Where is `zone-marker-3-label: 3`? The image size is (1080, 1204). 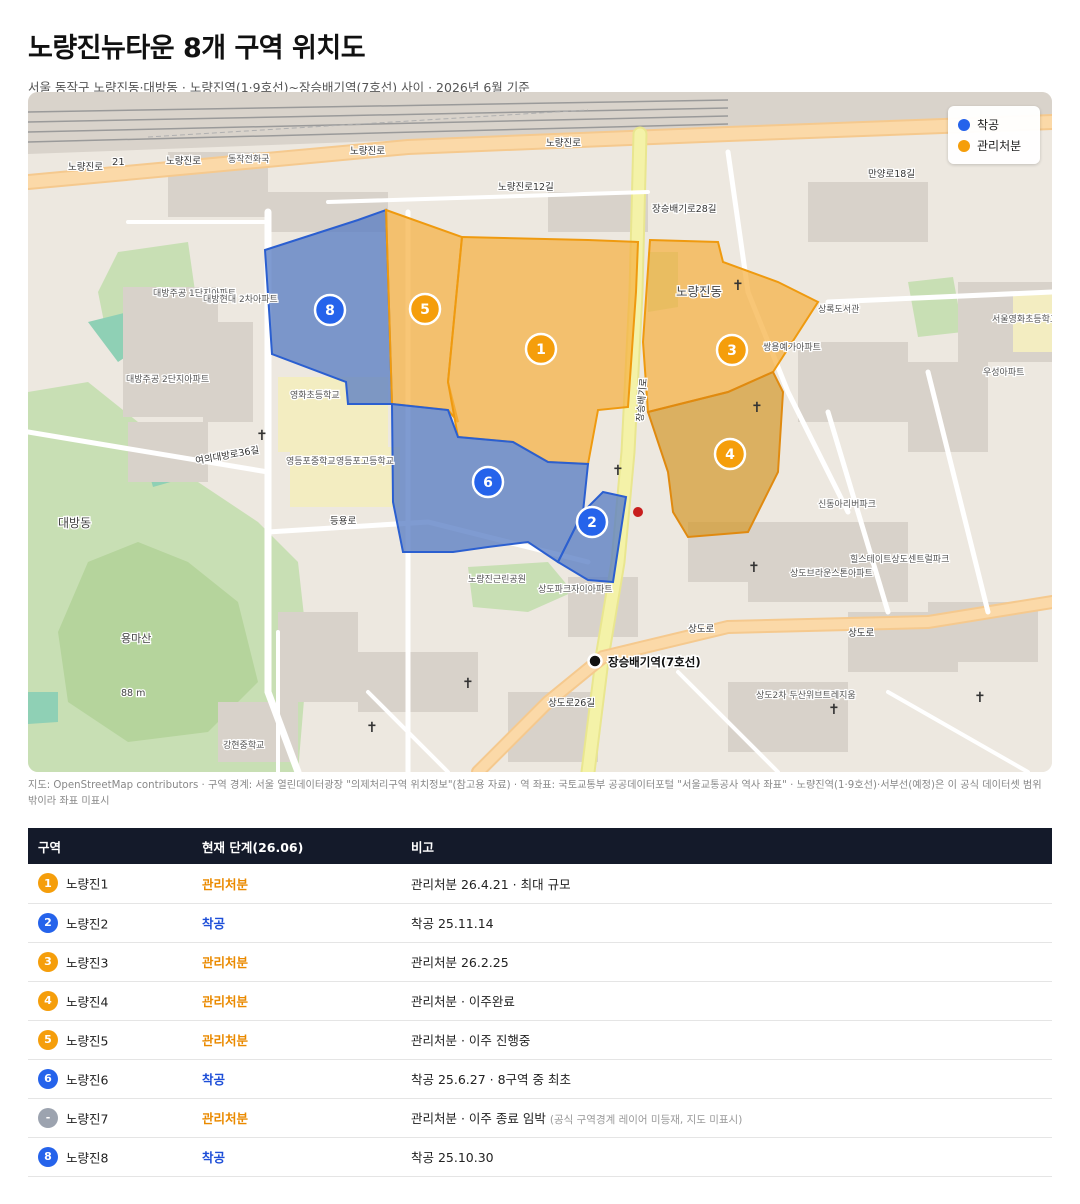 zone-marker-3-label: 3 is located at coordinates (732, 351).